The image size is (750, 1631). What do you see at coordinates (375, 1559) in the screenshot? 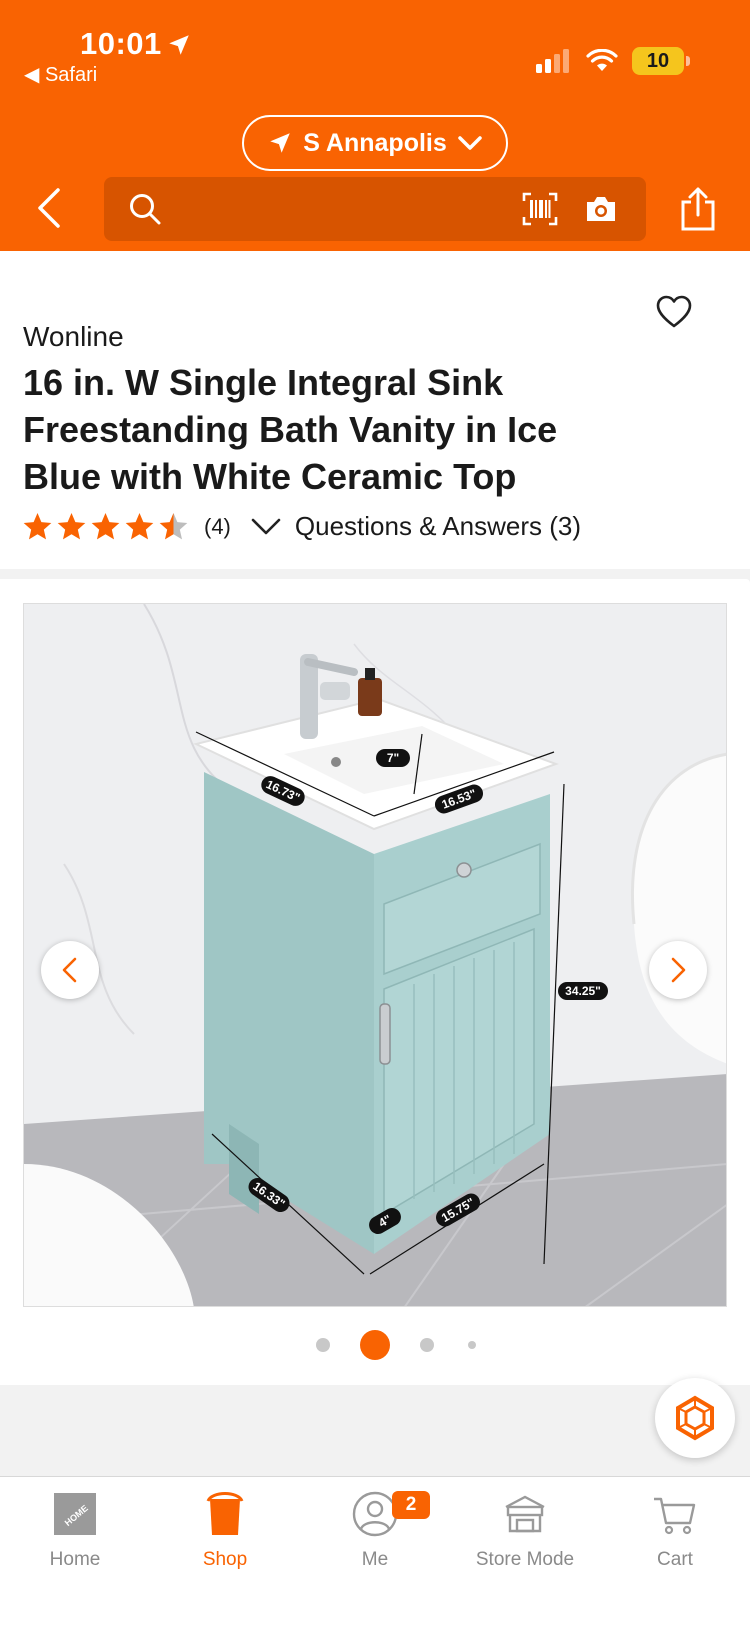
I see `tab-label: Me` at bounding box center [375, 1559].